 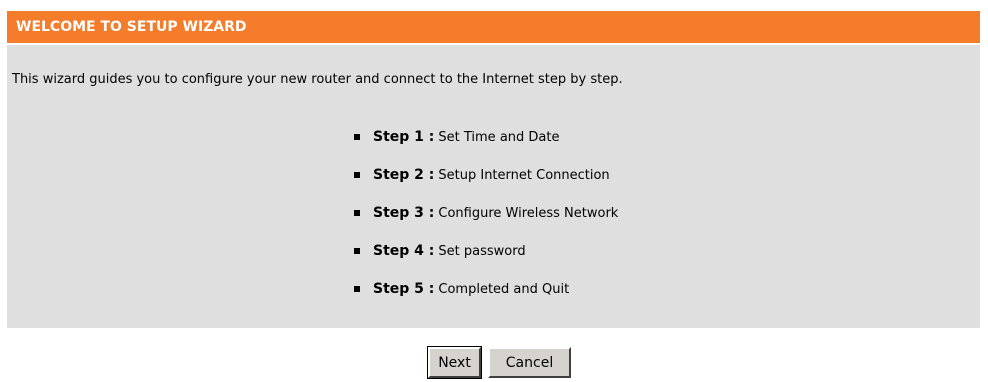 What do you see at coordinates (504, 289) in the screenshot?
I see `step-text: Completed and Quit` at bounding box center [504, 289].